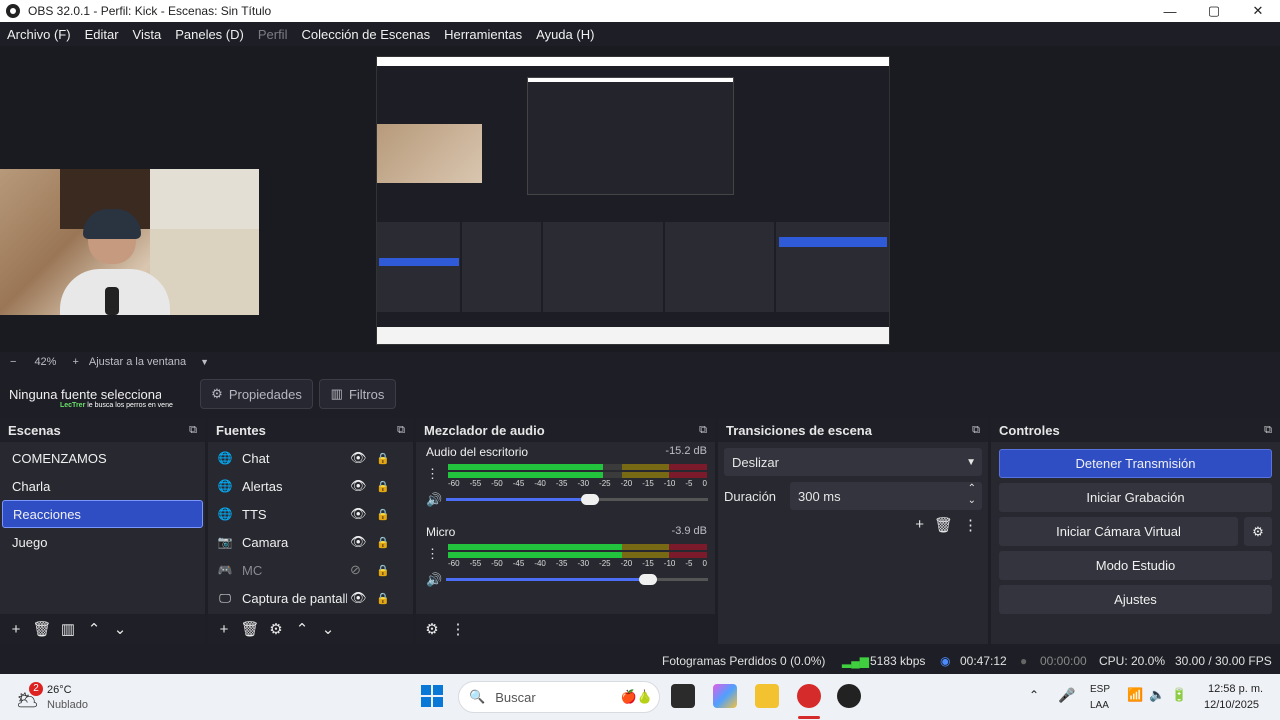  What do you see at coordinates (13, 362) in the screenshot?
I see `zoom-out-button: −` at bounding box center [13, 362].